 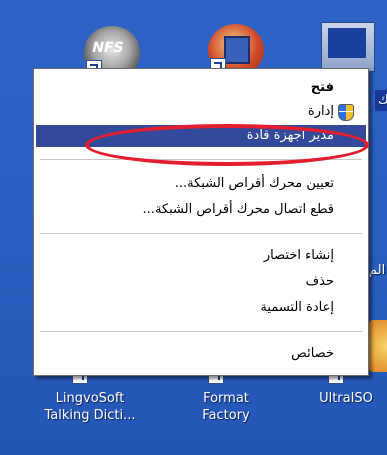 I want to click on menu-item-rename: إعادة التسمية, so click(x=201, y=308).